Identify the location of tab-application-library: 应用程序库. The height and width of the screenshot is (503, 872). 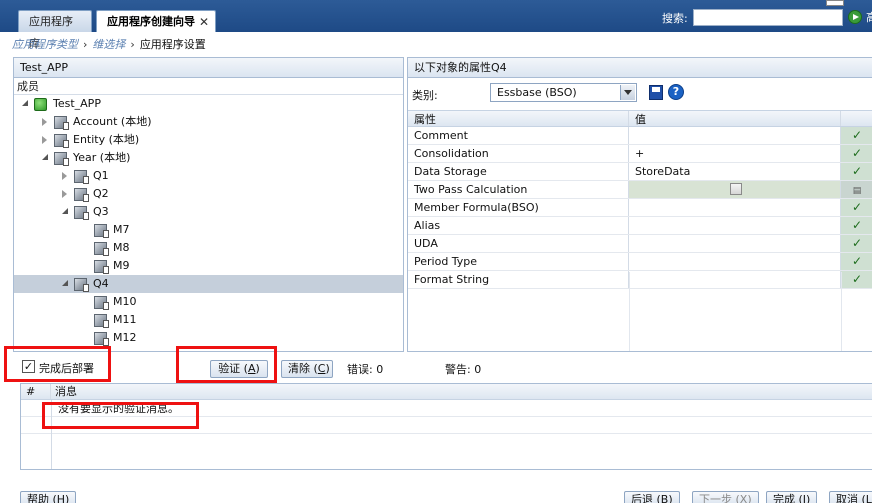
(55, 30).